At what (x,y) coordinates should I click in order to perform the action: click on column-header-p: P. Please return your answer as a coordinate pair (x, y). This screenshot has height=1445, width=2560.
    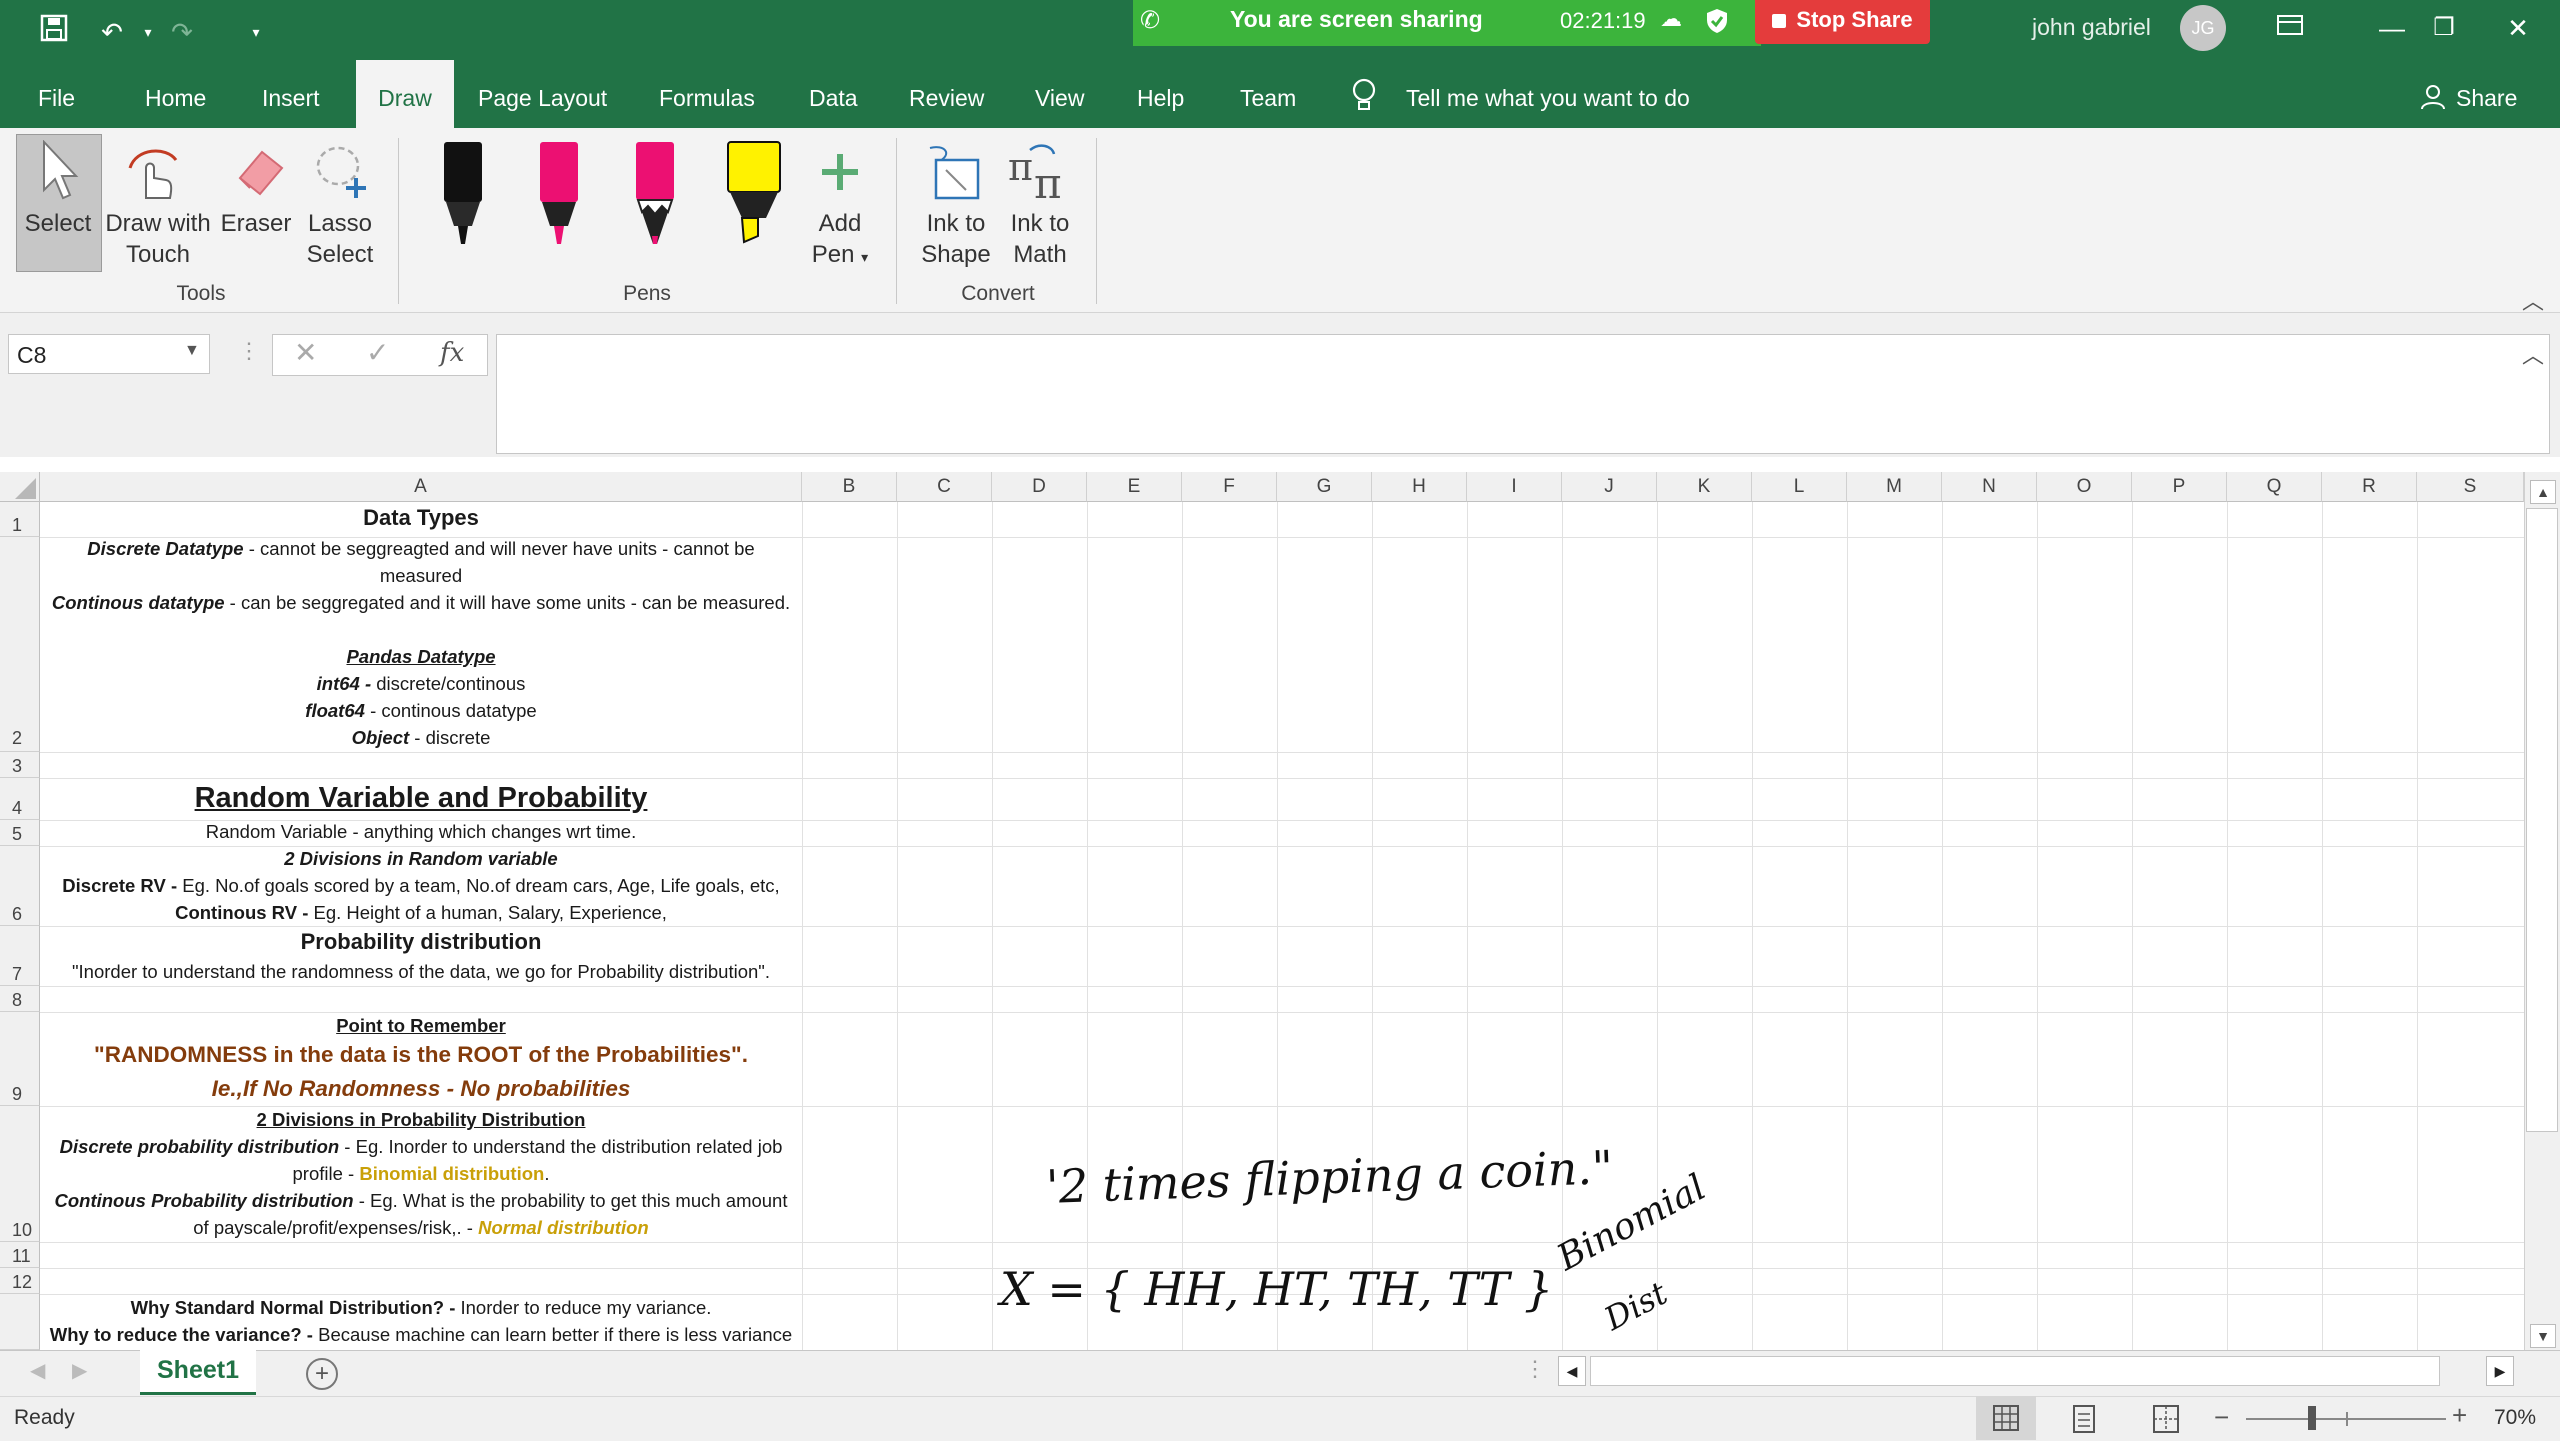
    Looking at the image, I should click on (2179, 487).